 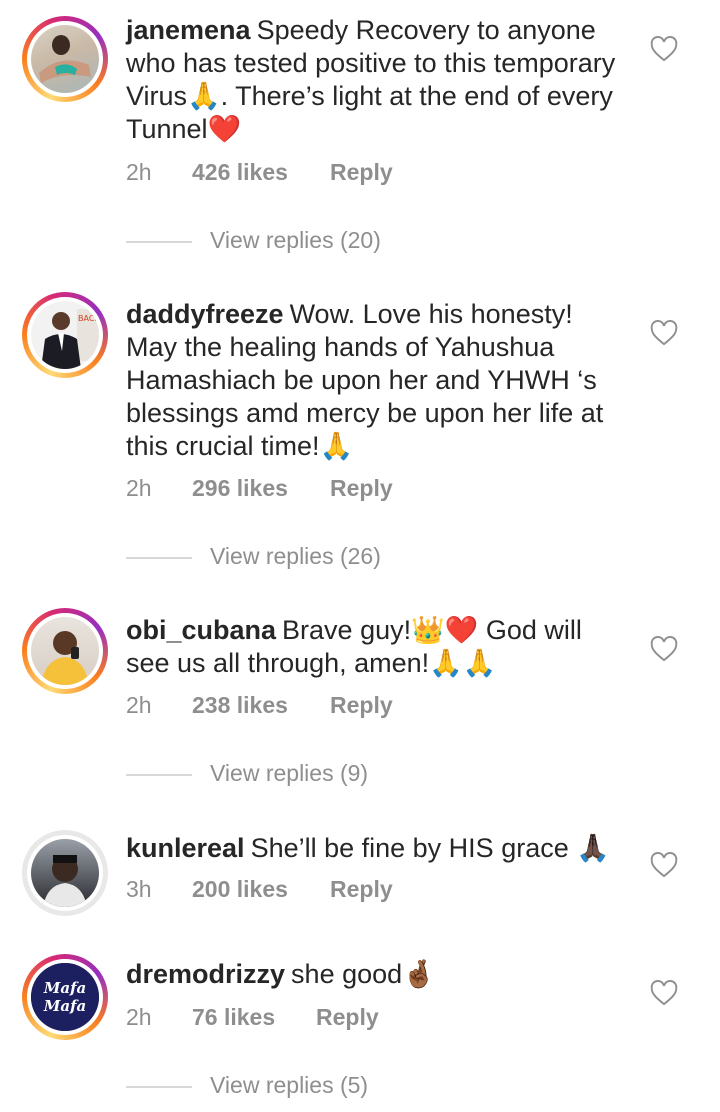 I want to click on avatar: BACK, so click(x=65, y=335).